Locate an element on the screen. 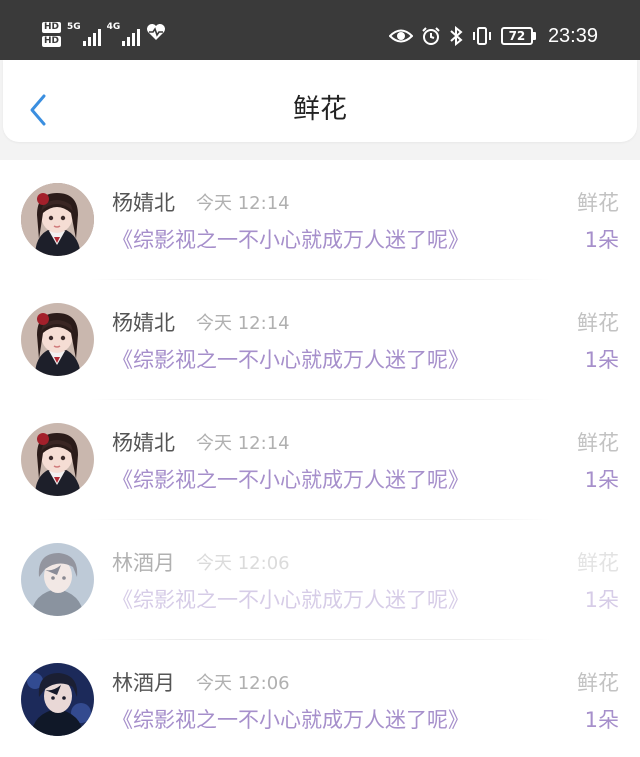 This screenshot has height=757, width=640. nav-header: 鲜花 is located at coordinates (320, 101).